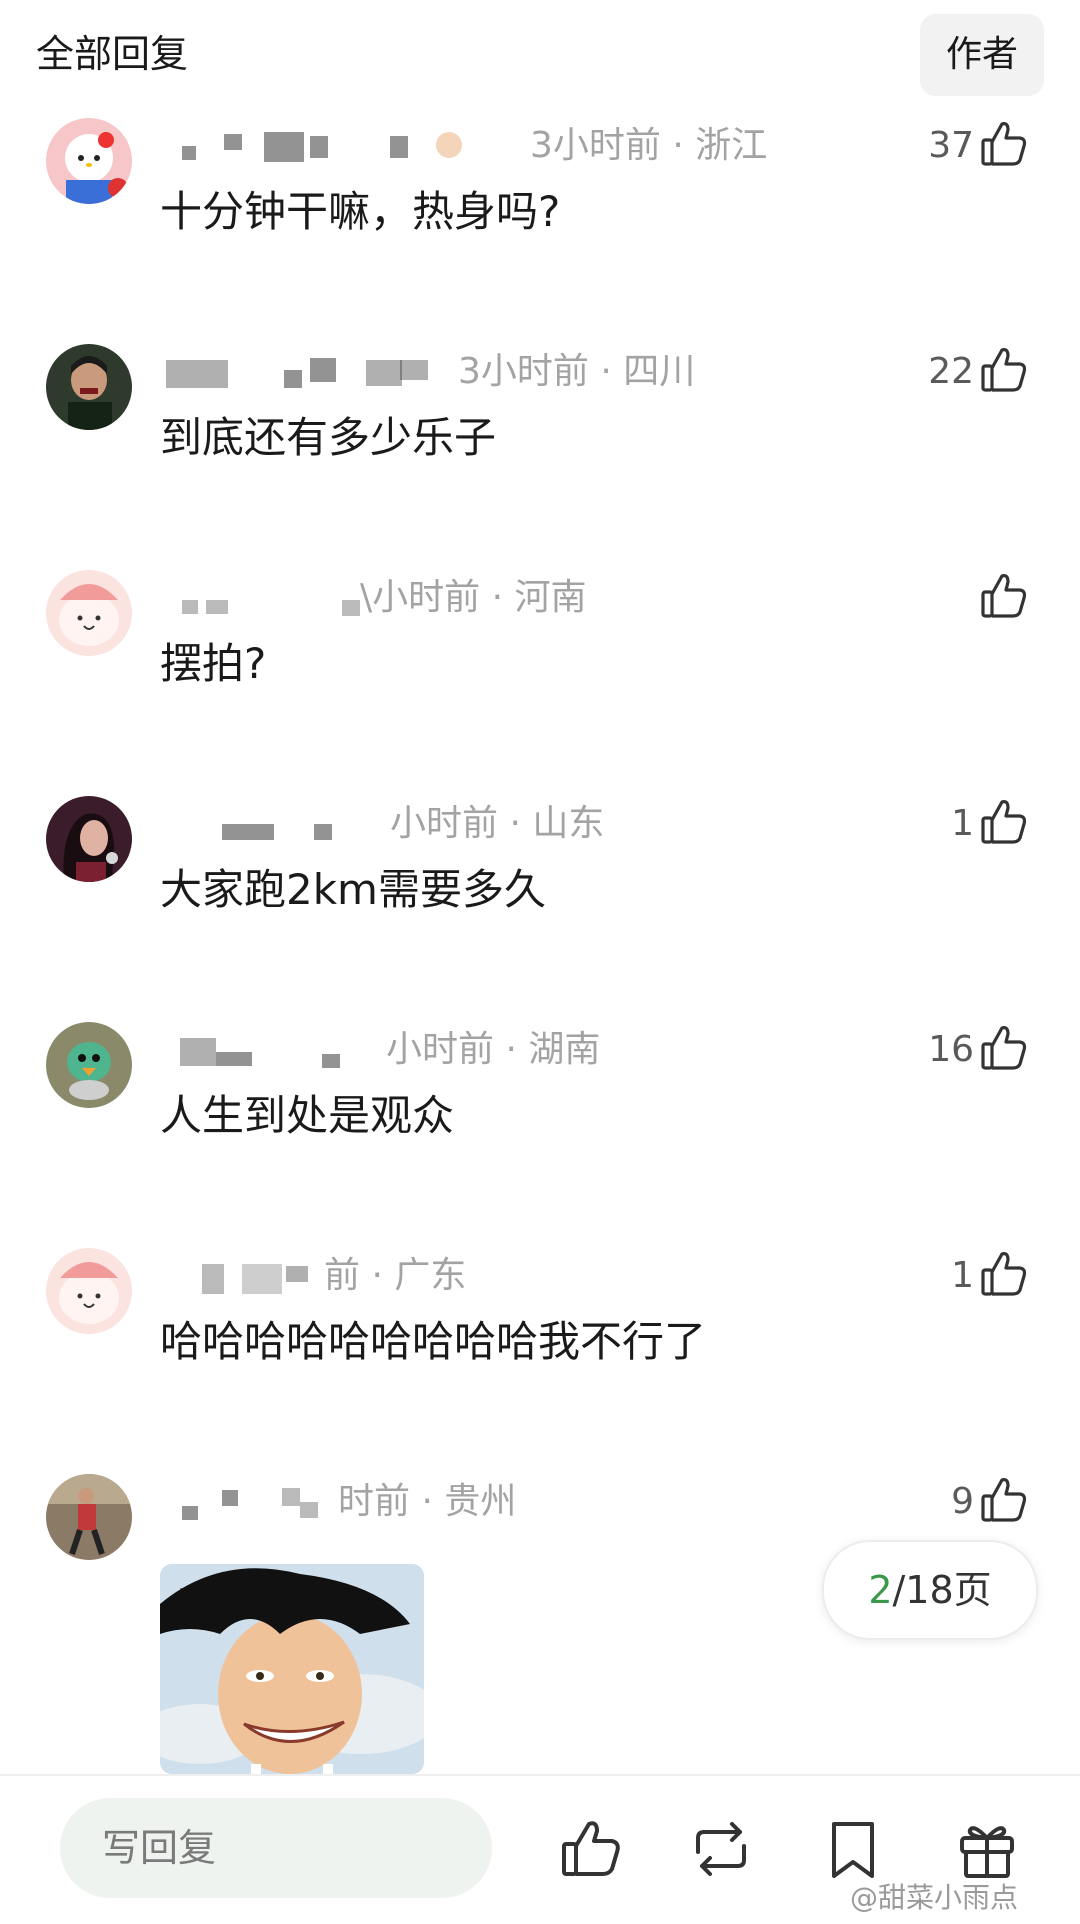 The width and height of the screenshot is (1080, 1924). Describe the element at coordinates (987, 1849) in the screenshot. I see `gift-icon` at that location.